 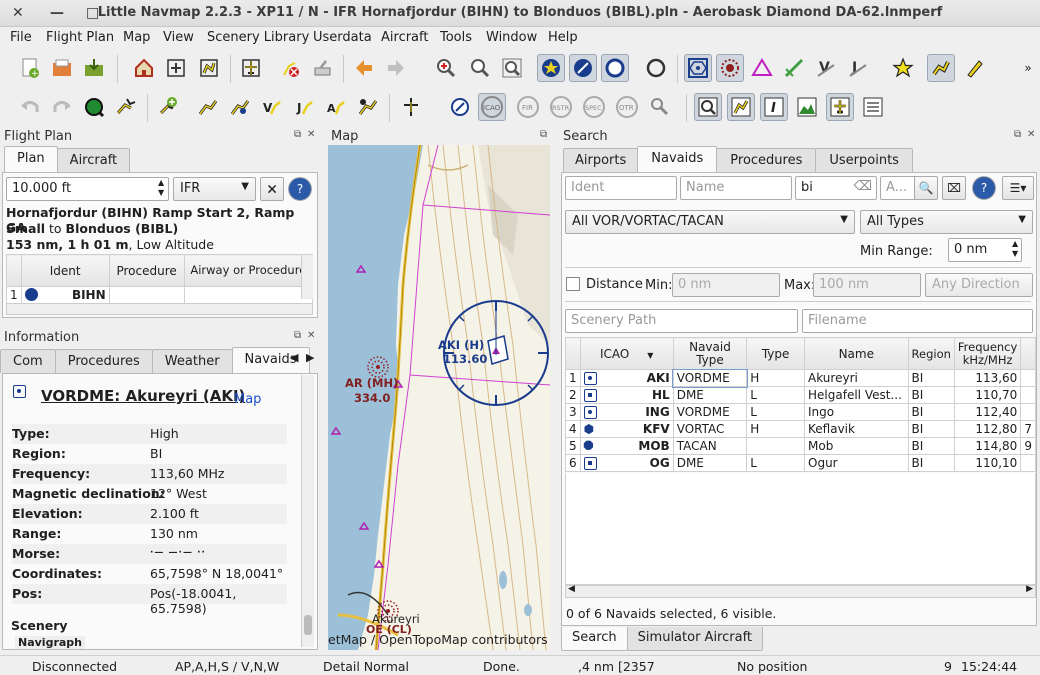 I want to click on vor-blue-icon, so click(x=583, y=68).